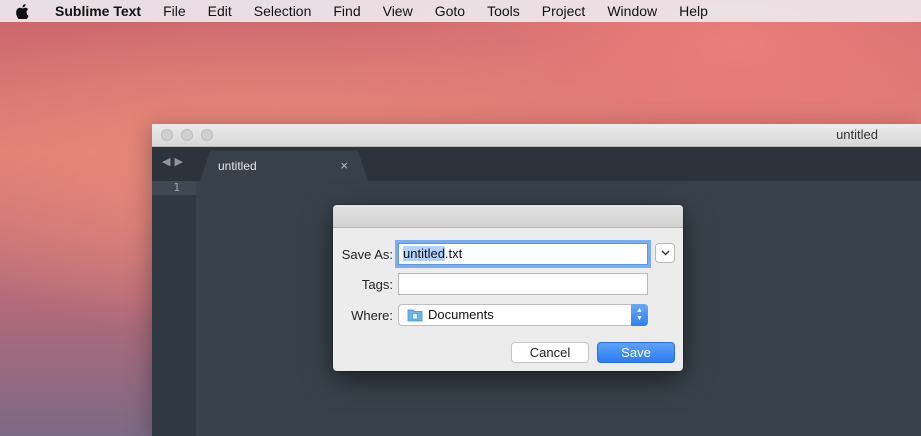  I want to click on expand-dialog-button, so click(665, 253).